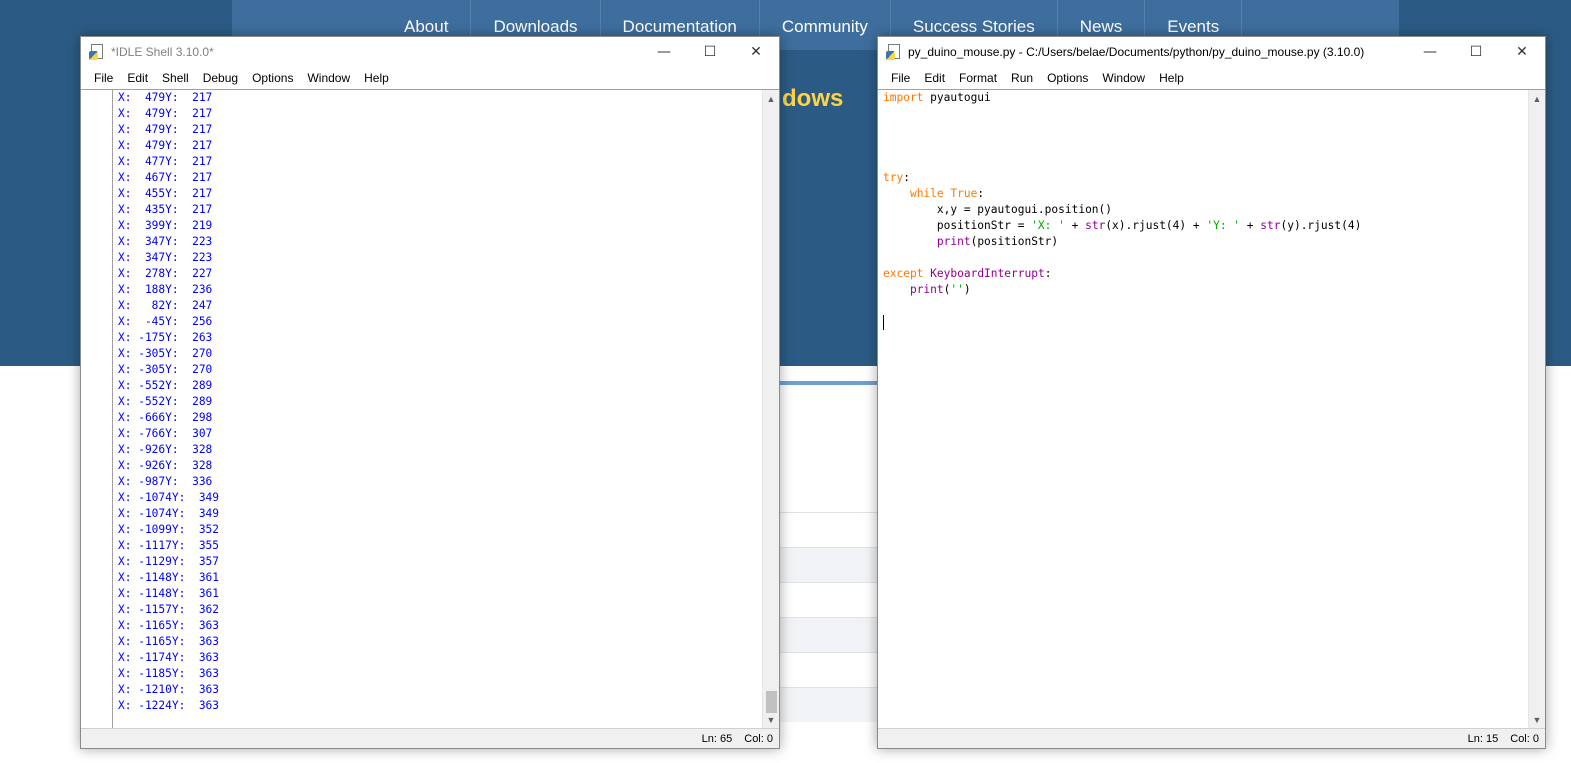  I want to click on keyword-token: import, so click(903, 97).